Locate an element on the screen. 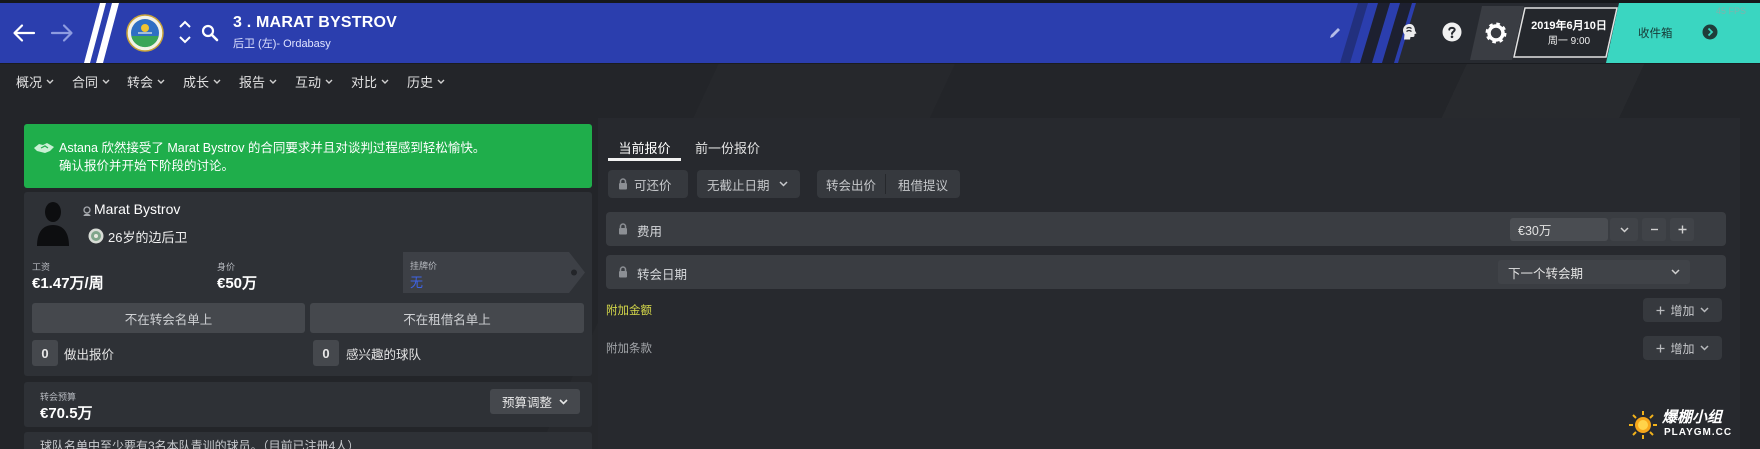 The image size is (1760, 449). clauses-add-label: 增加 is located at coordinates (1682, 348).